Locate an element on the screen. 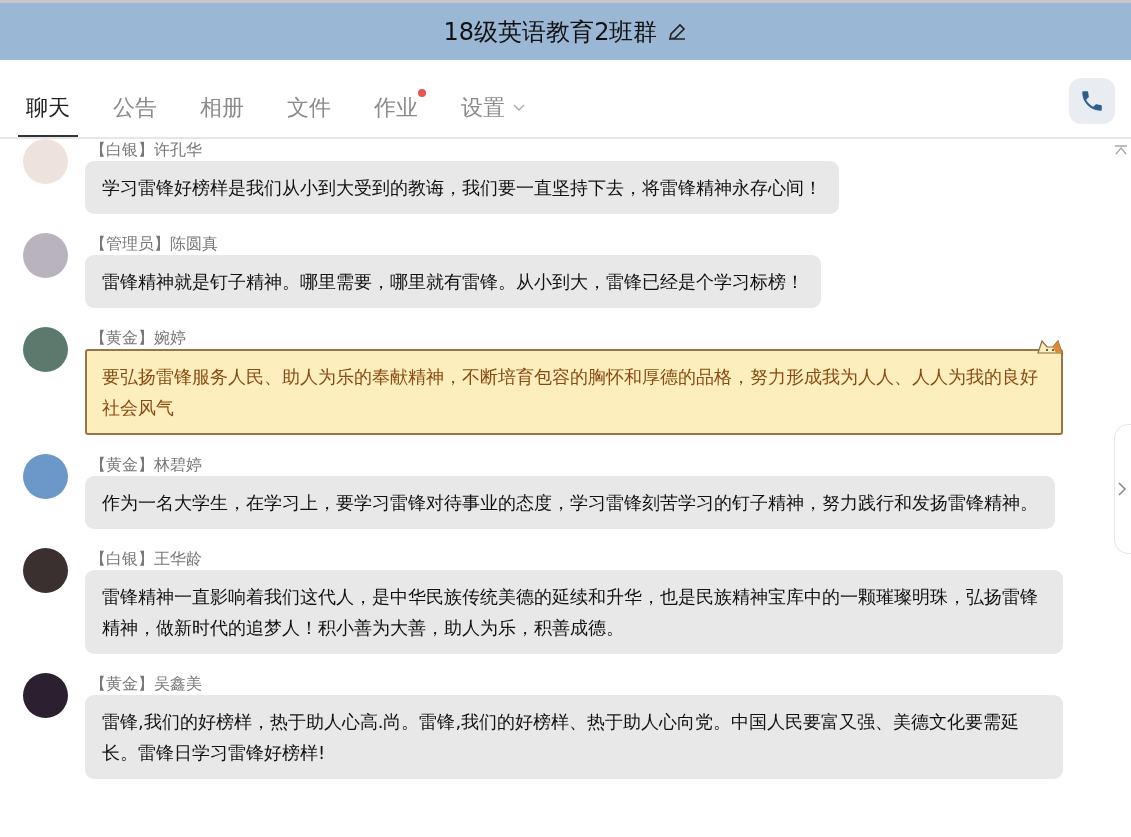 The image size is (1131, 837). side-panel-handle is located at coordinates (1122, 489).